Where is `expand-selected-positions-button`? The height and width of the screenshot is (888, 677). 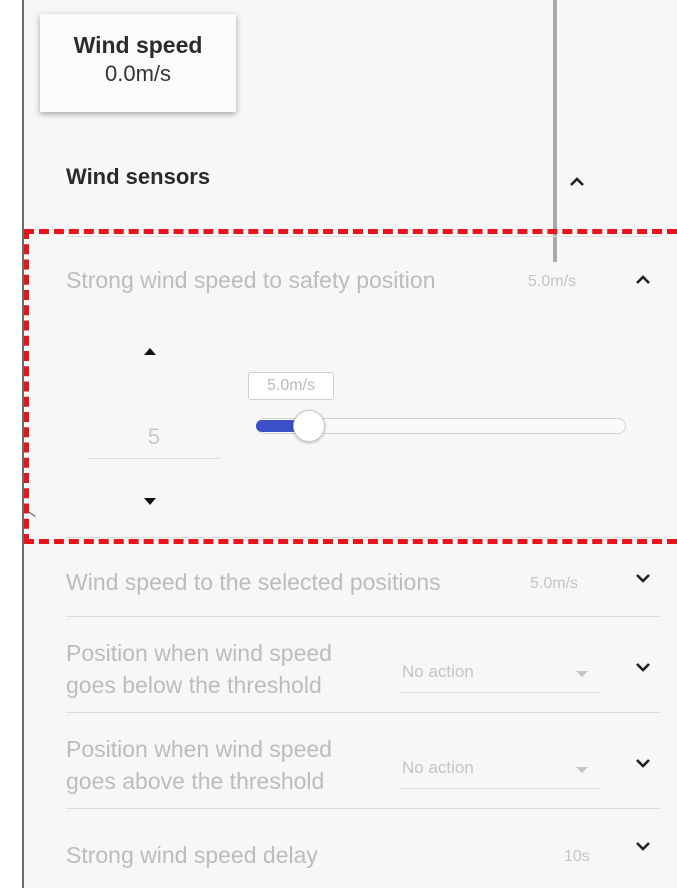
expand-selected-positions-button is located at coordinates (643, 578).